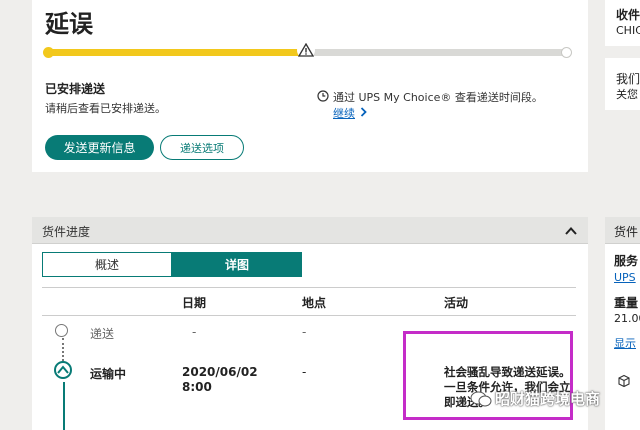 This screenshot has width=640, height=430. I want to click on recipient-city: CHIC, so click(628, 30).